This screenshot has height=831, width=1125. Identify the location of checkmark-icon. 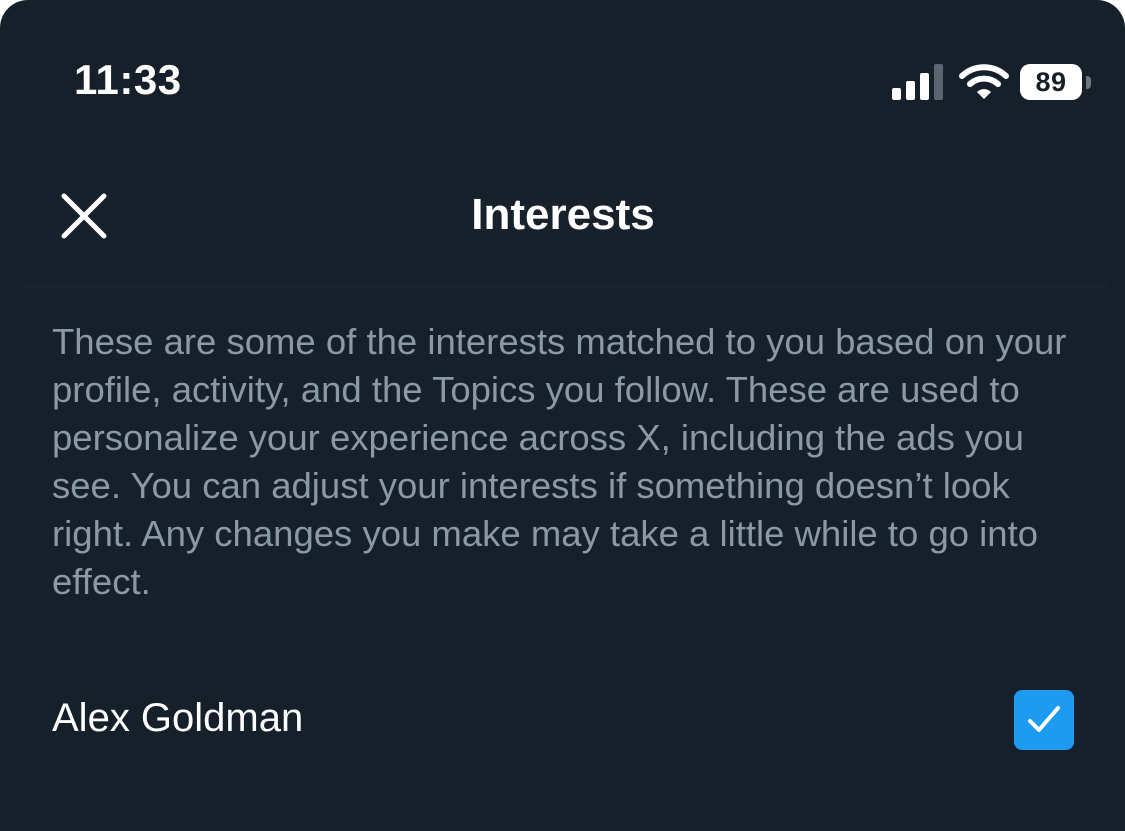
(1044, 719).